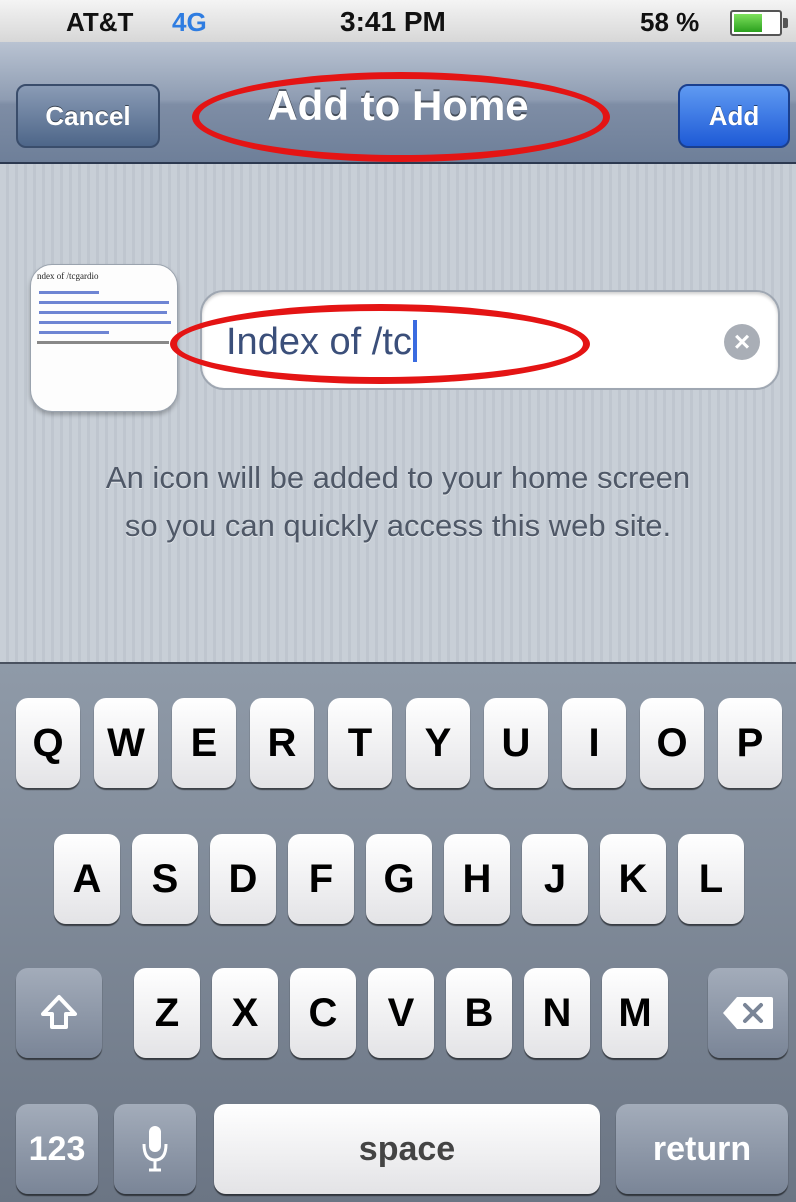 The image size is (796, 1202). I want to click on key-o: O, so click(672, 743).